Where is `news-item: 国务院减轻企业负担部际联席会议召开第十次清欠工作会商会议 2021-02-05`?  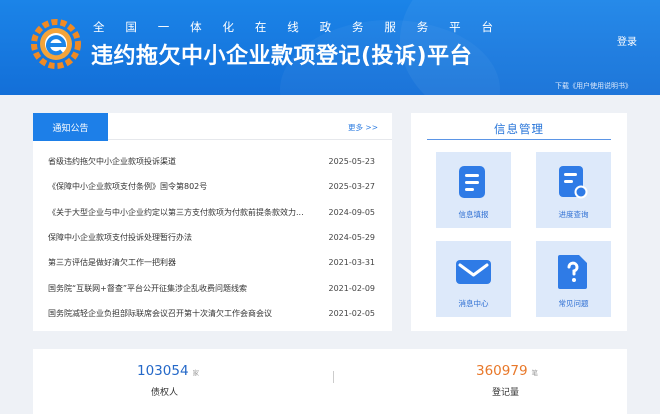 news-item: 国务院减轻企业负担部际联席会议召开第十次清欠工作会商会议 2021-02-05 is located at coordinates (212, 313).